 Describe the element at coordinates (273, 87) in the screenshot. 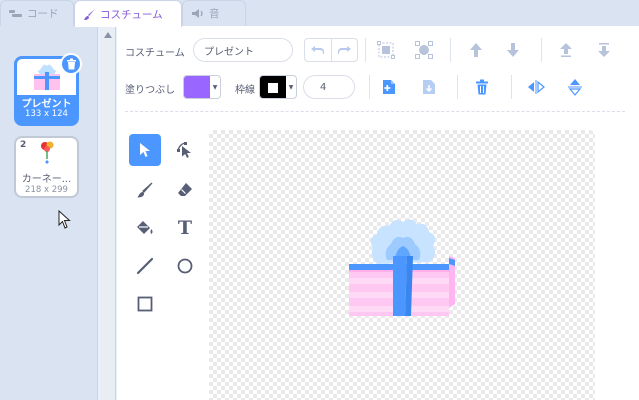

I see `outline-color-swatch` at that location.